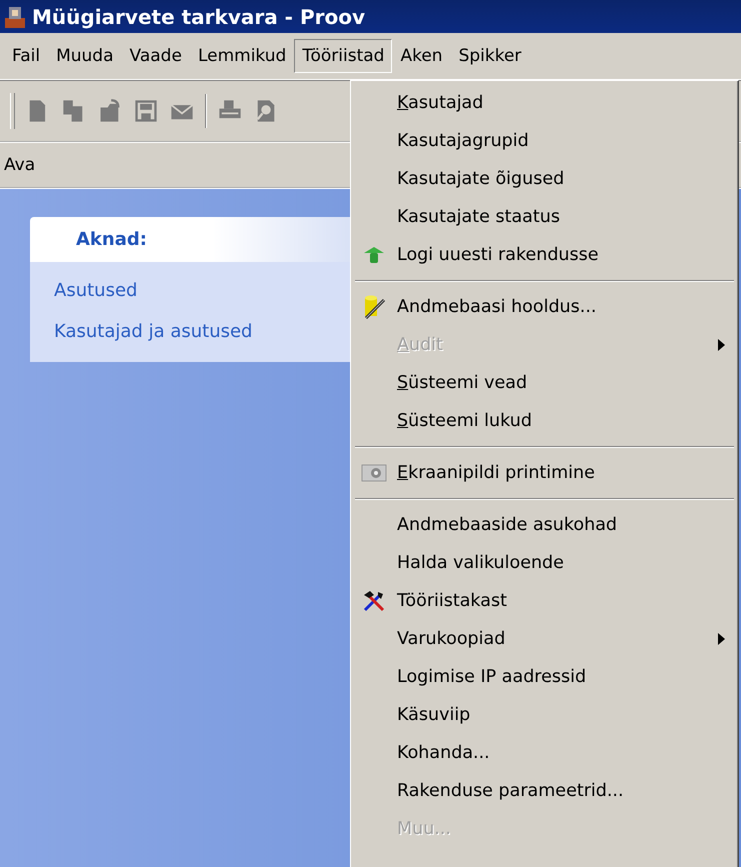 The image size is (741, 867). What do you see at coordinates (146, 111) in the screenshot?
I see `save-icon` at bounding box center [146, 111].